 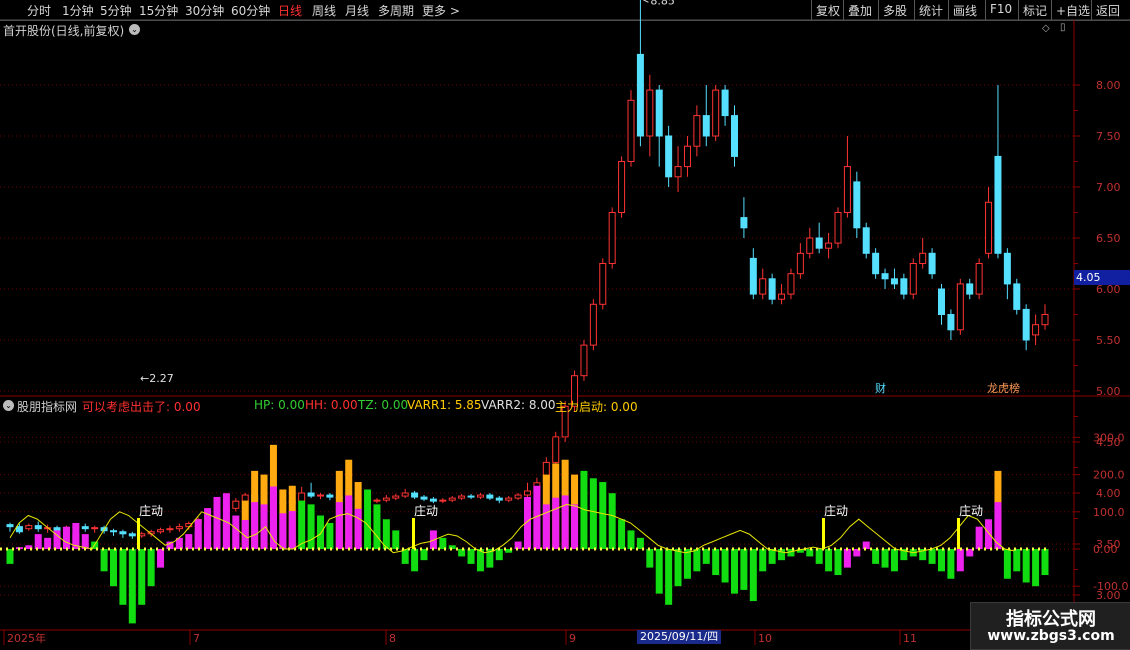 What do you see at coordinates (958, 533) in the screenshot?
I see `zhuangdong-bar` at bounding box center [958, 533].